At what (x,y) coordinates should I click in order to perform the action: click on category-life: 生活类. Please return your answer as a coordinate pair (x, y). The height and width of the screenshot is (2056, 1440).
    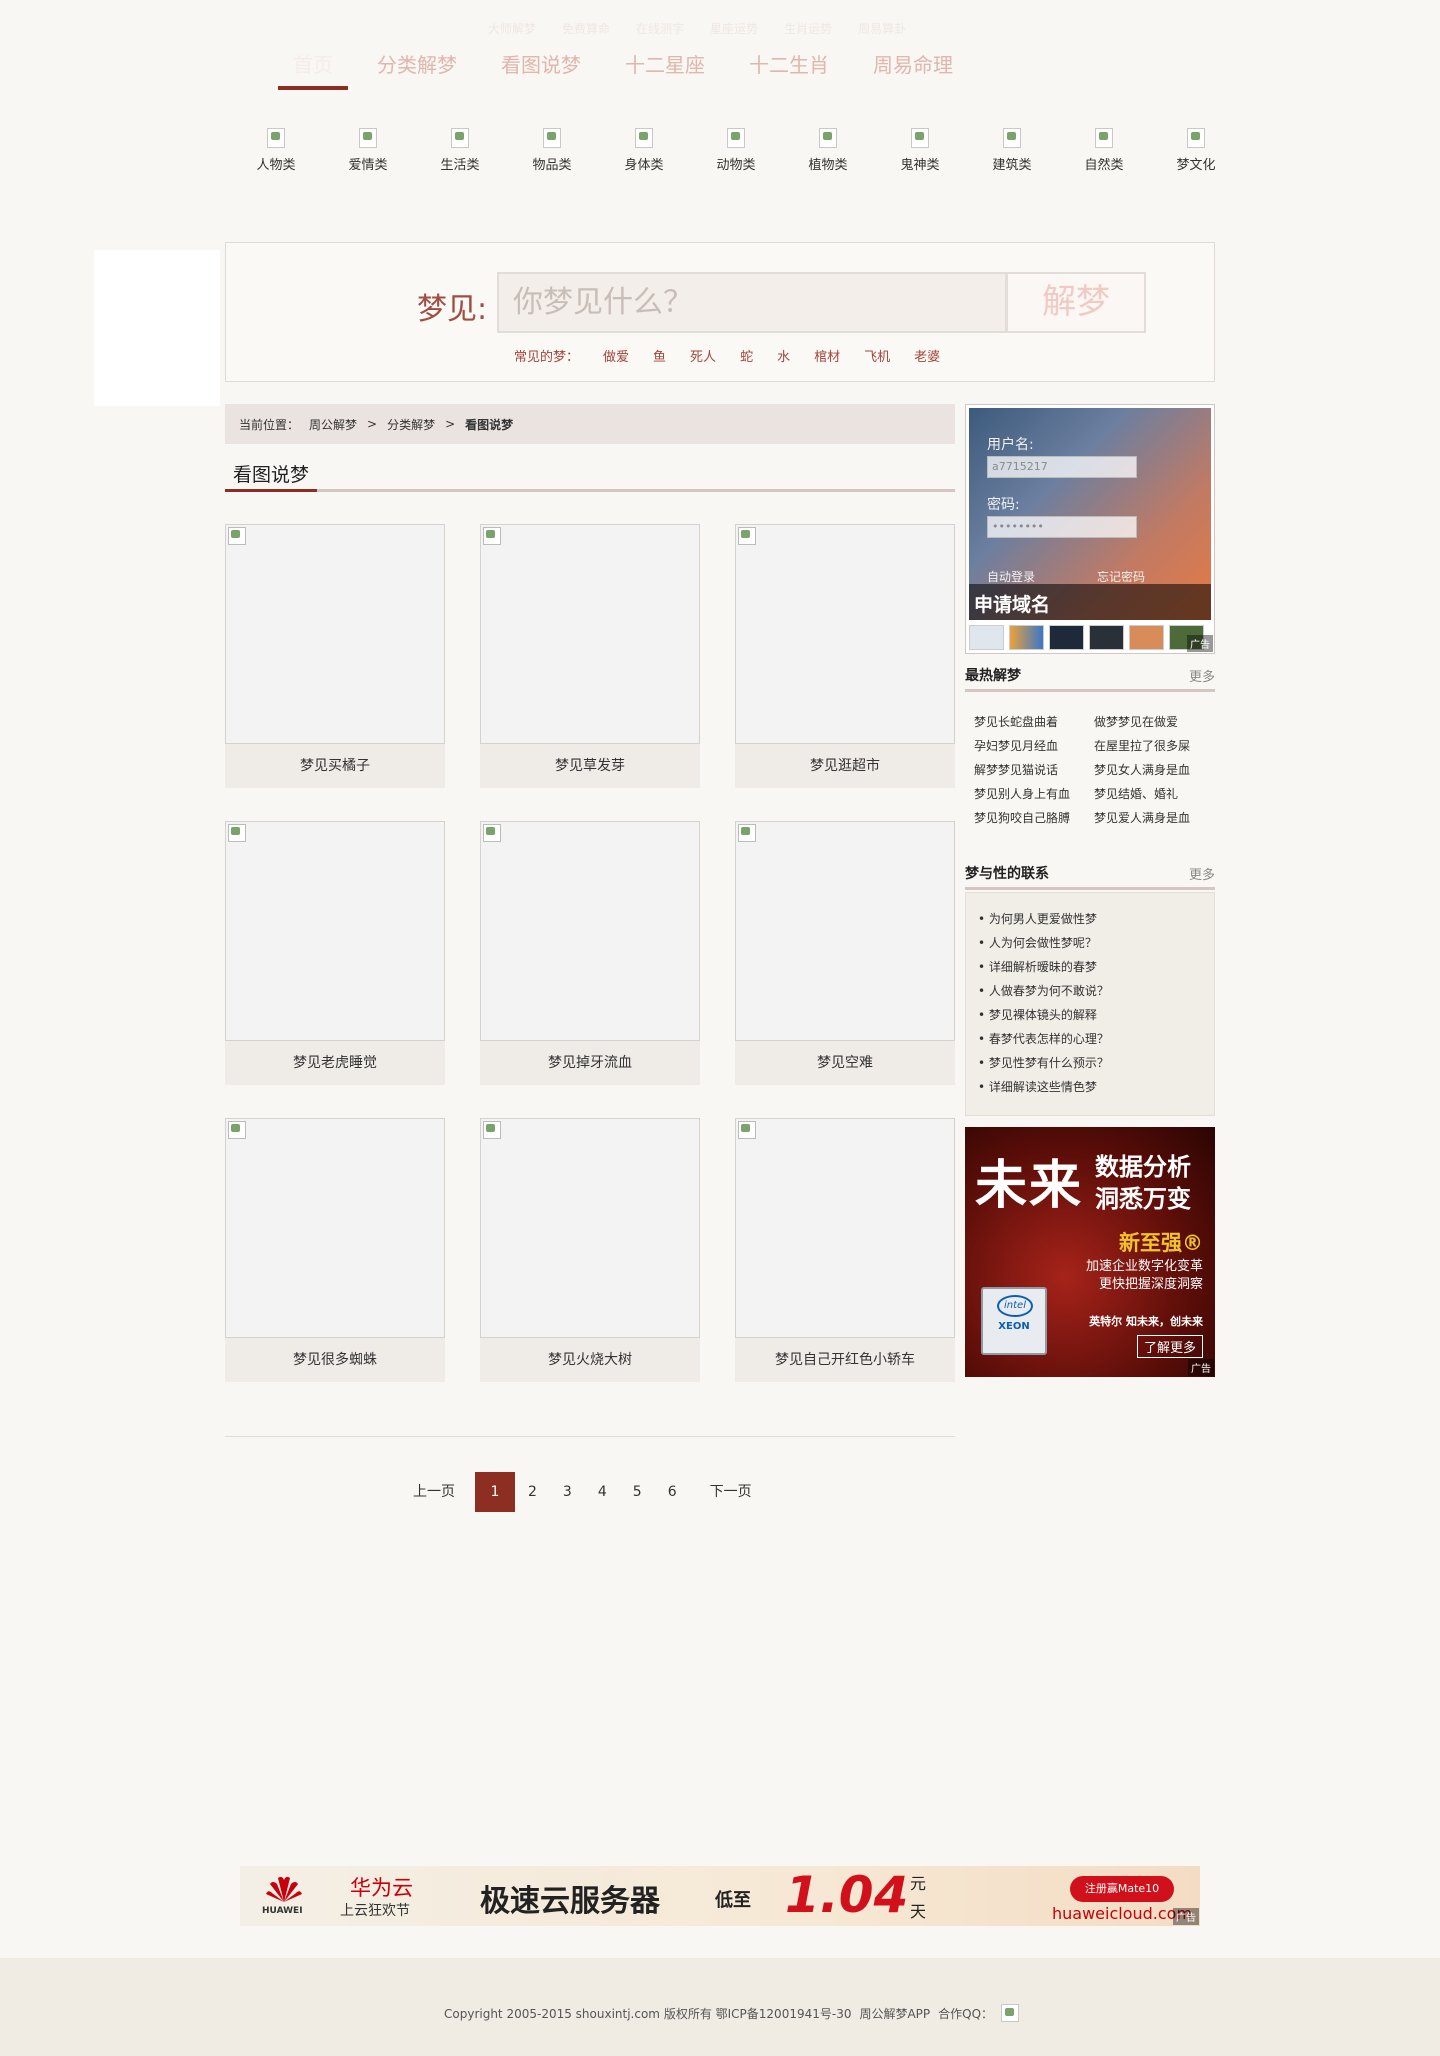
    Looking at the image, I should click on (460, 150).